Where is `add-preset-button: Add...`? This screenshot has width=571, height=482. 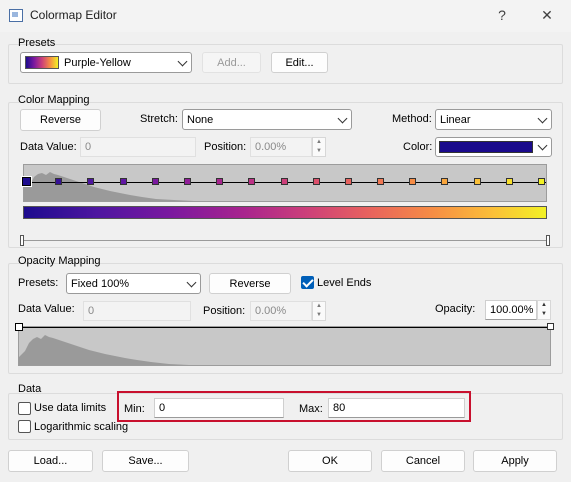
add-preset-button: Add... is located at coordinates (231, 62).